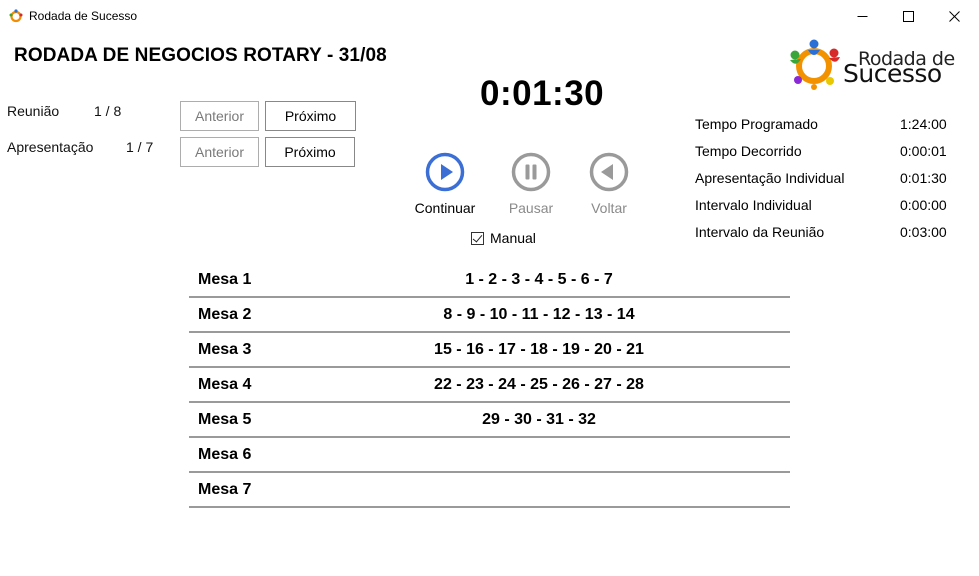 Image resolution: width=979 pixels, height=576 pixels. I want to click on stat-row: Intervalo da Reunião 0:03:00, so click(825, 237).